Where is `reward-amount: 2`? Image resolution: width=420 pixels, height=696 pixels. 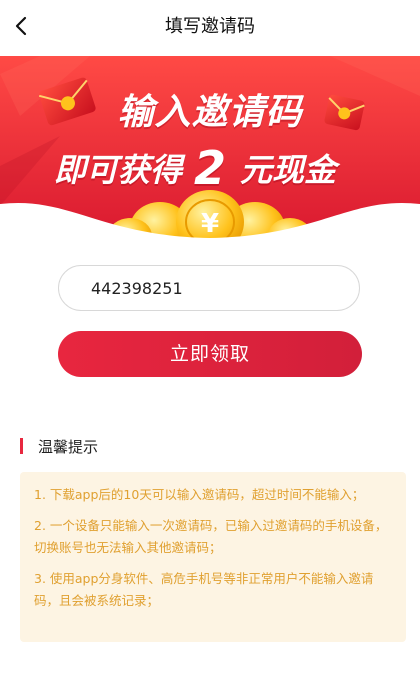 reward-amount: 2 is located at coordinates (210, 168).